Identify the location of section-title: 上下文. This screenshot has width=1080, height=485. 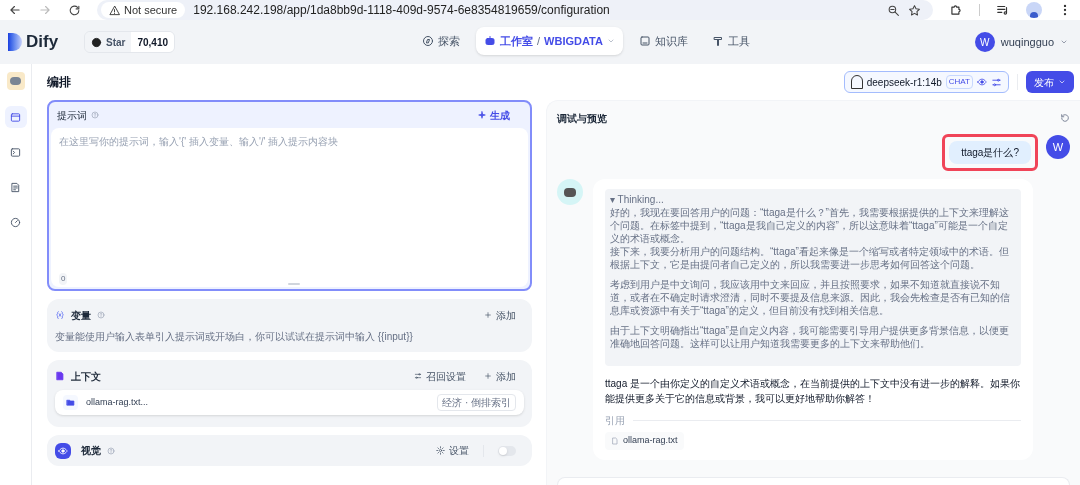
(86, 376).